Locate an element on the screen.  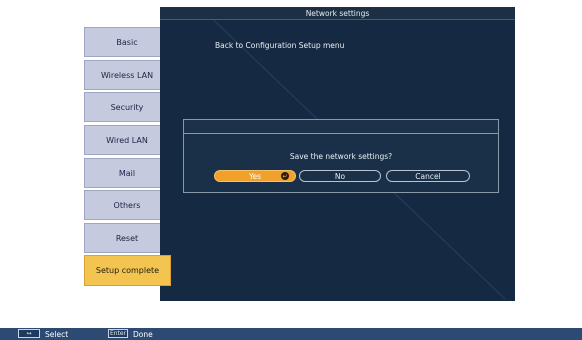
tab-wired-lan: Wired LAN is located at coordinates (129, 140).